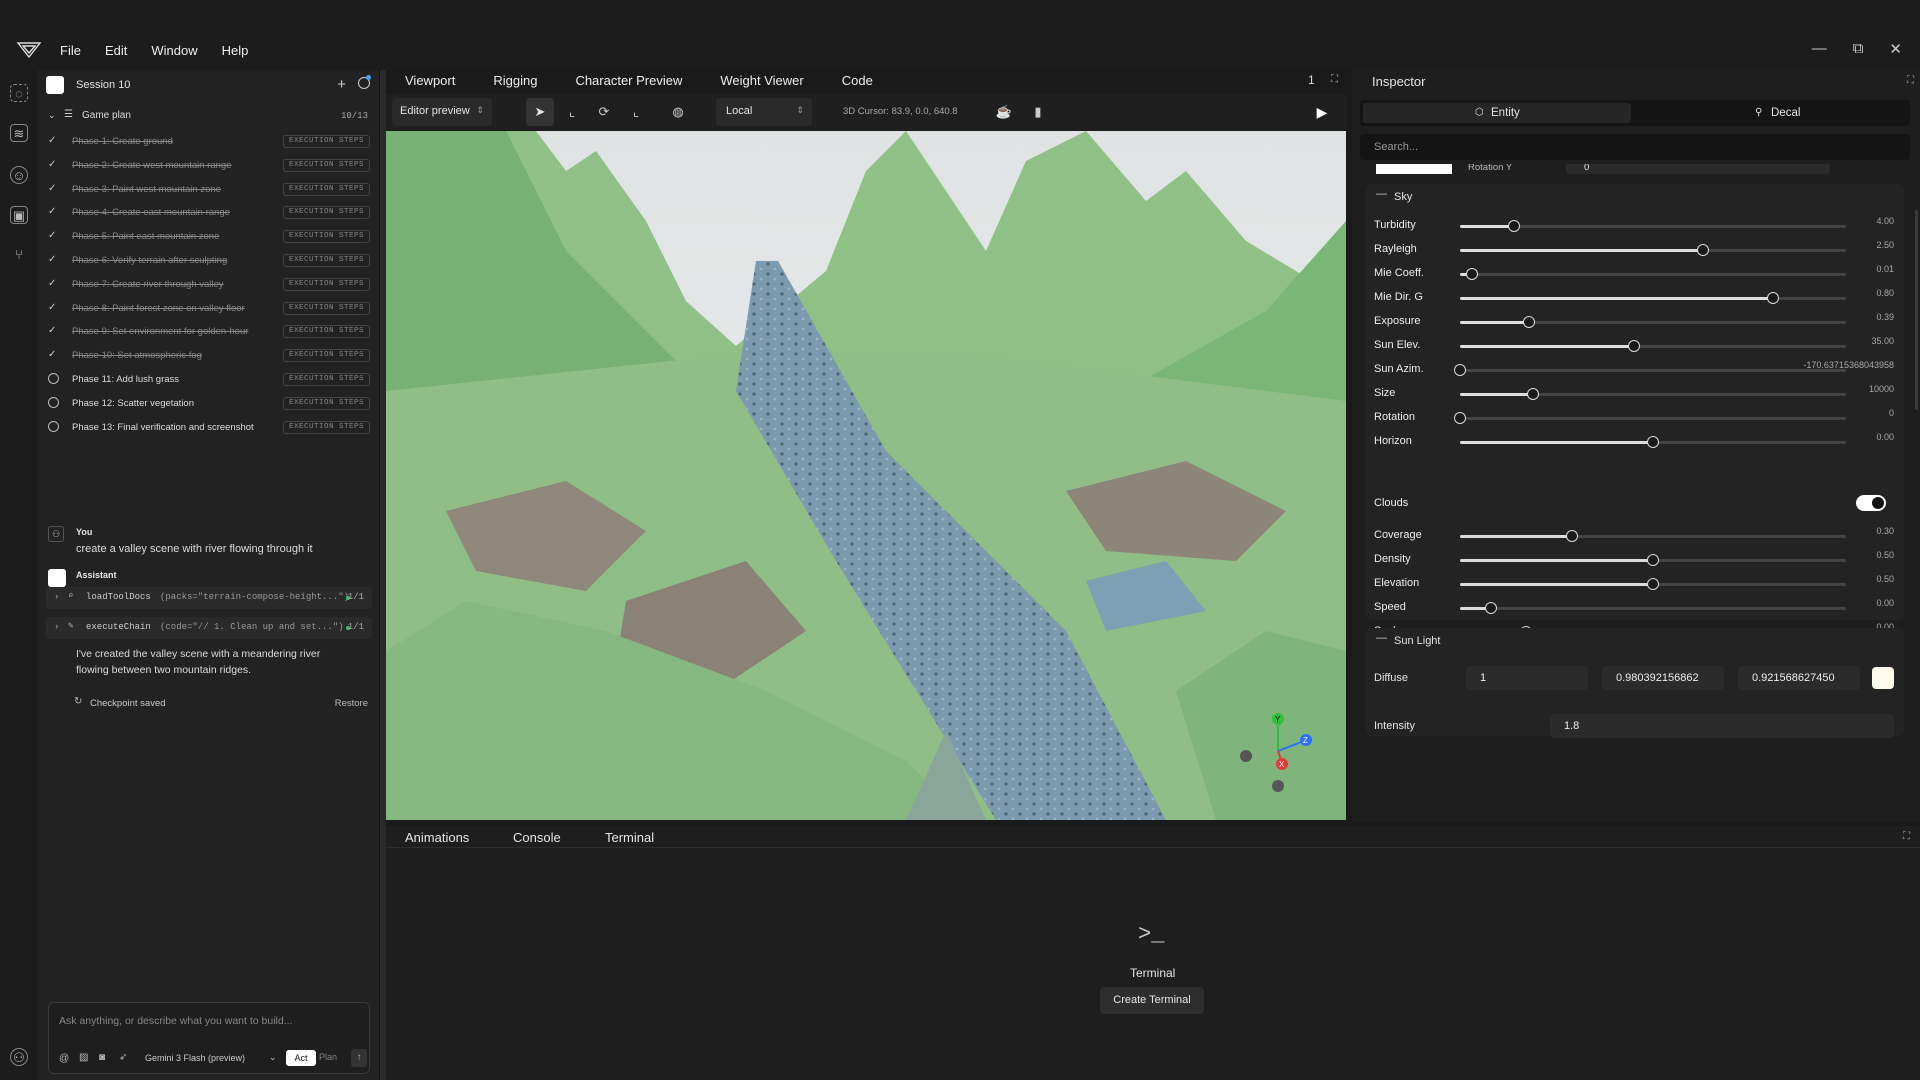 The width and height of the screenshot is (1920, 1080). What do you see at coordinates (1527, 678) in the screenshot?
I see `diffuse-r-field: 1` at bounding box center [1527, 678].